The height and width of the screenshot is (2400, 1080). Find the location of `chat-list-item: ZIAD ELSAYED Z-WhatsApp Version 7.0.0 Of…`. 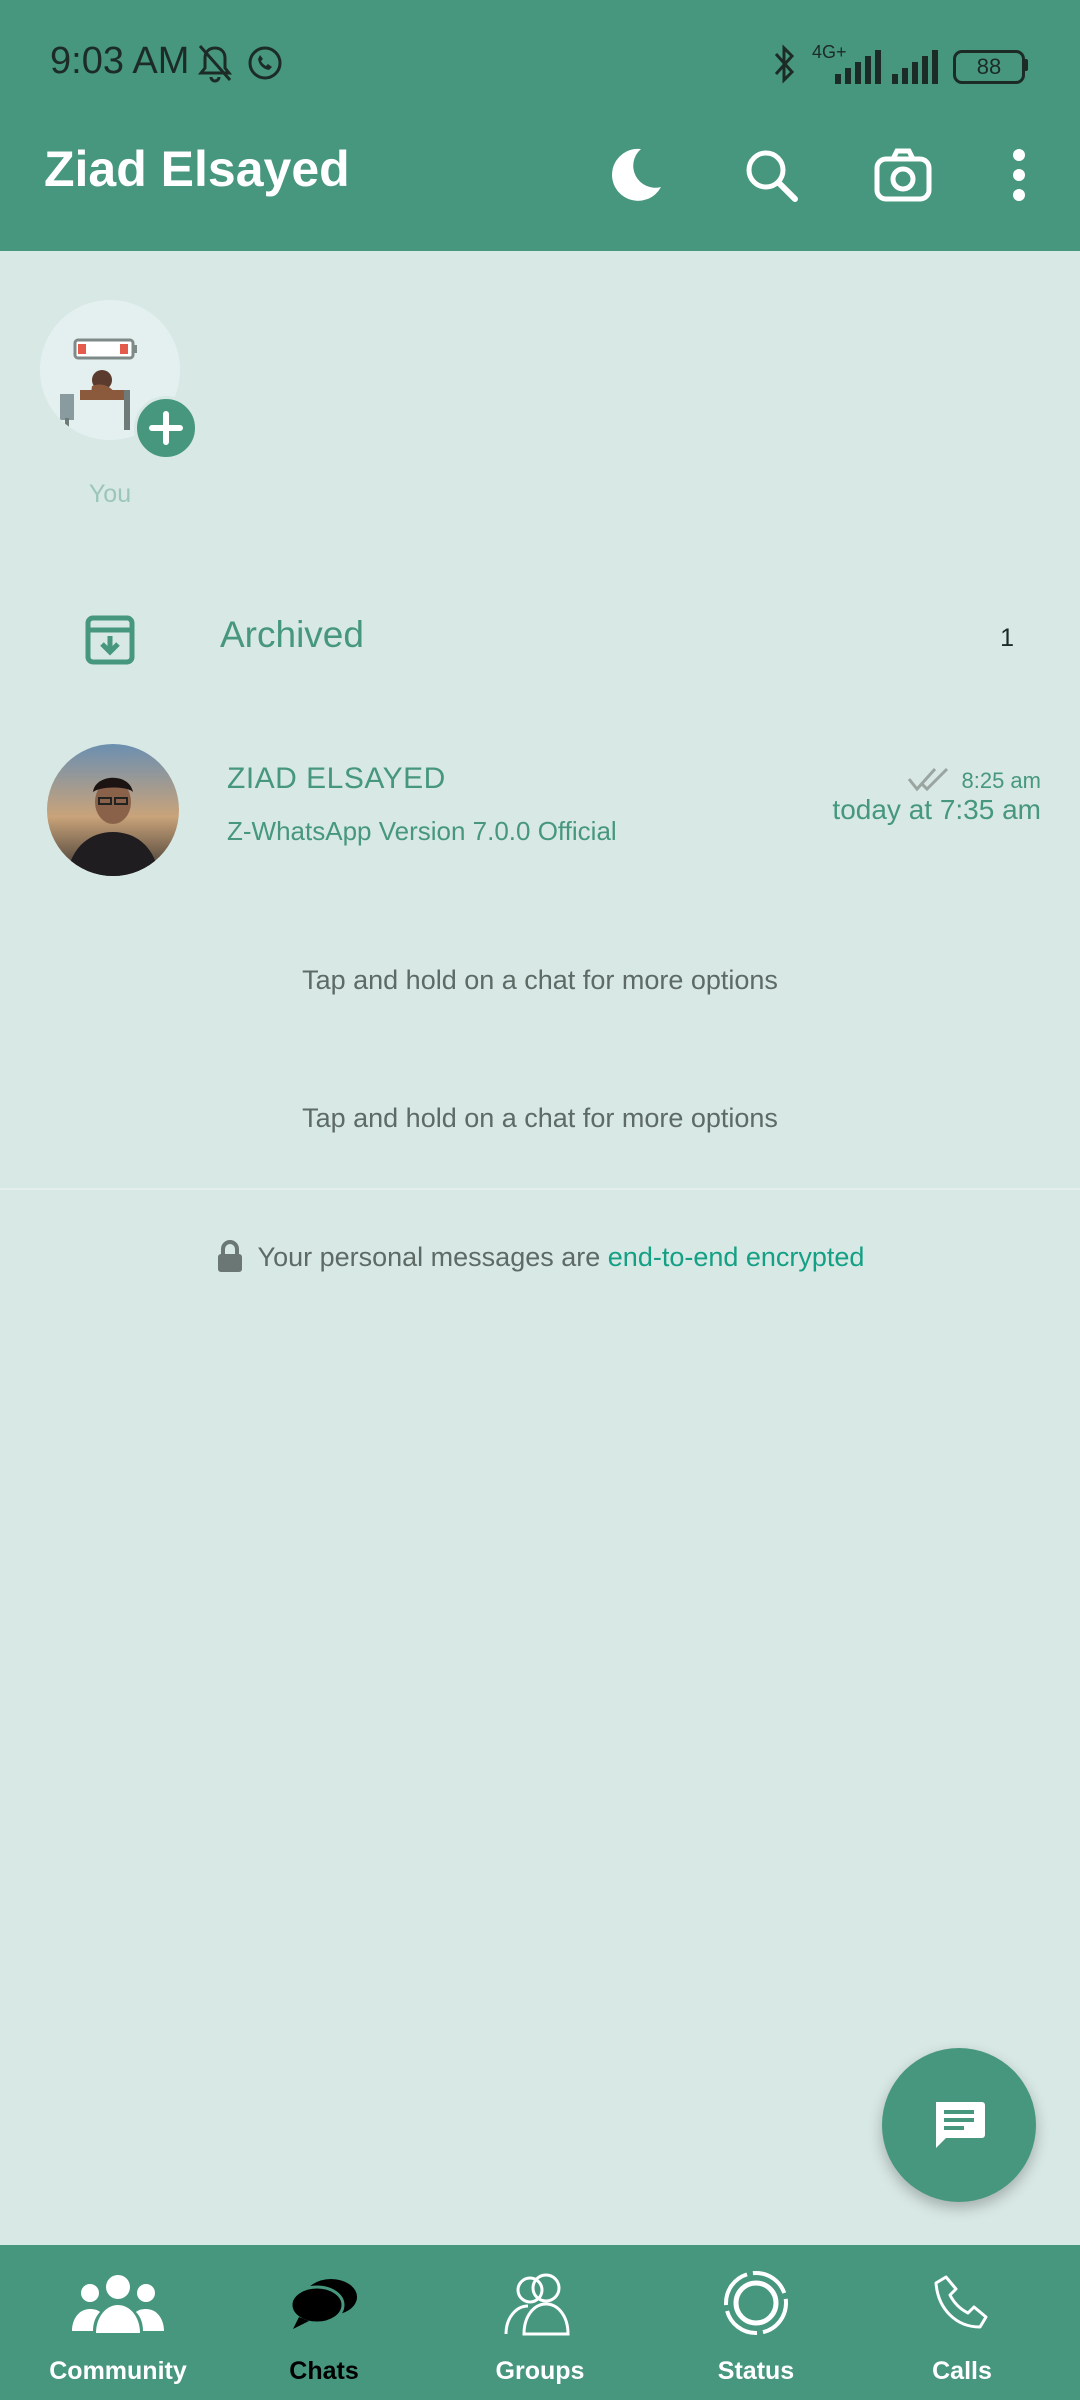

chat-list-item: ZIAD ELSAYED Z-WhatsApp Version 7.0.0 Of… is located at coordinates (540, 810).